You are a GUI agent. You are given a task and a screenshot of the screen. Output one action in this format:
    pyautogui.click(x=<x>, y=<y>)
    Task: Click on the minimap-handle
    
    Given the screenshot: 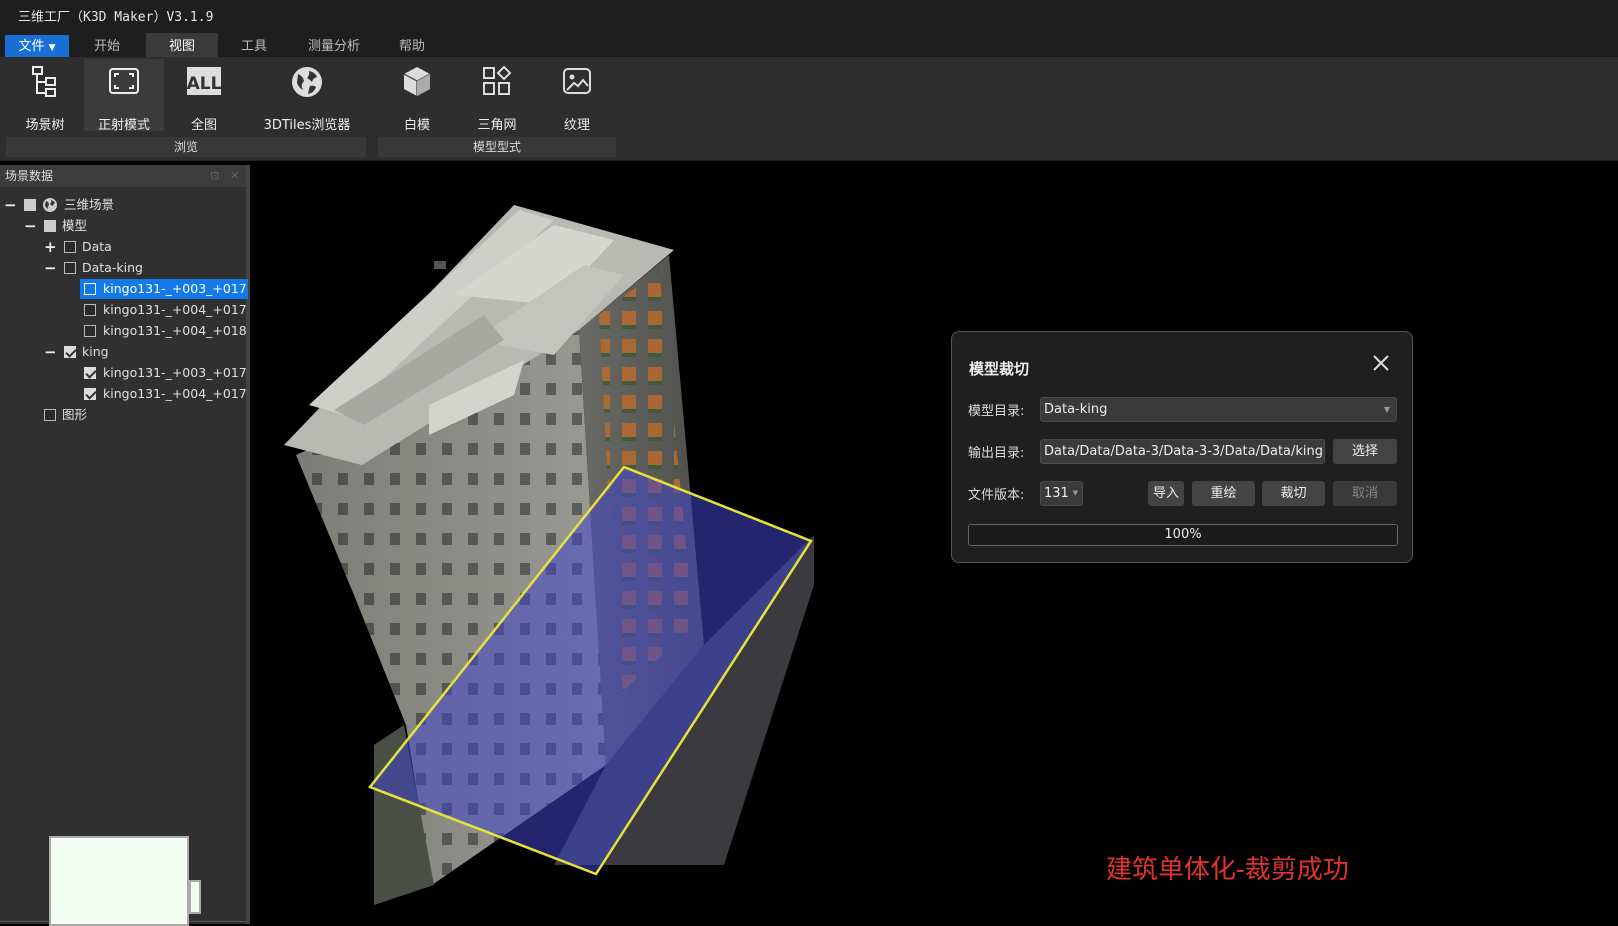 What is the action you would take?
    pyautogui.click(x=195, y=897)
    